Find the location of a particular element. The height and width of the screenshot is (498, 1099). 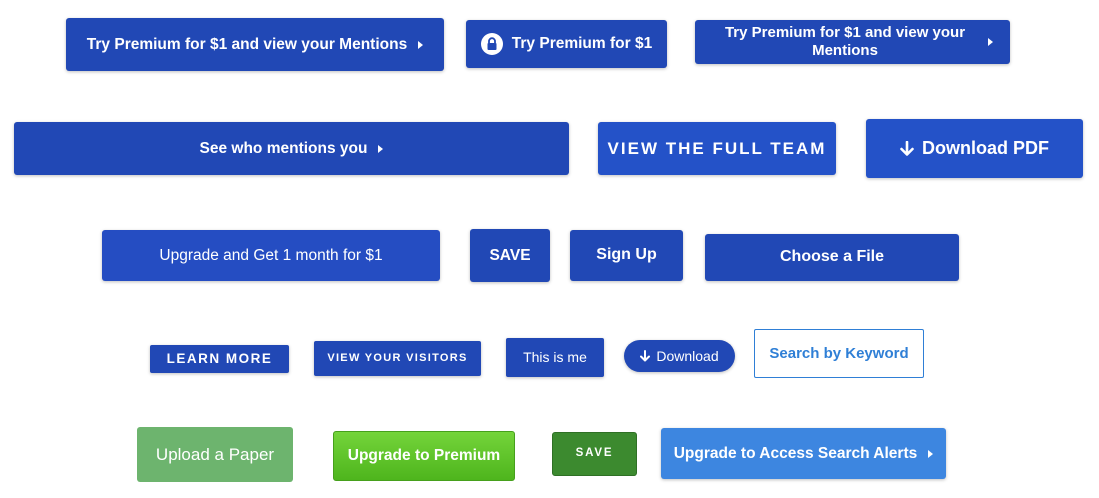

upgrade-month-button: Upgrade and Get 1 month for $1 is located at coordinates (271, 255).